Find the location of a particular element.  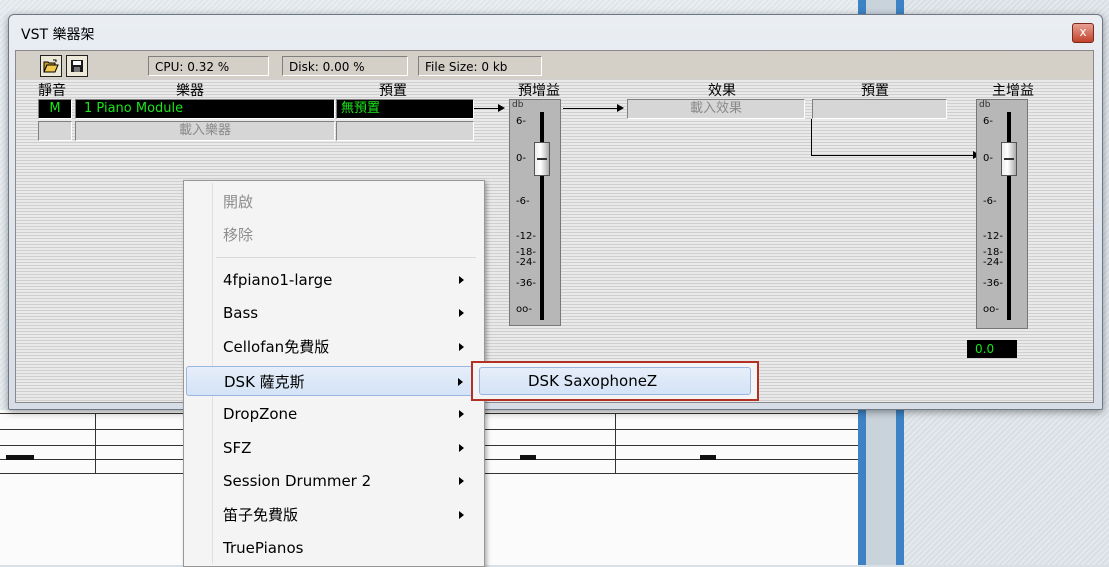

toolbar: CPU: 0.32 % Disk: 0.00 % File Size: 0 kb is located at coordinates (554, 65).